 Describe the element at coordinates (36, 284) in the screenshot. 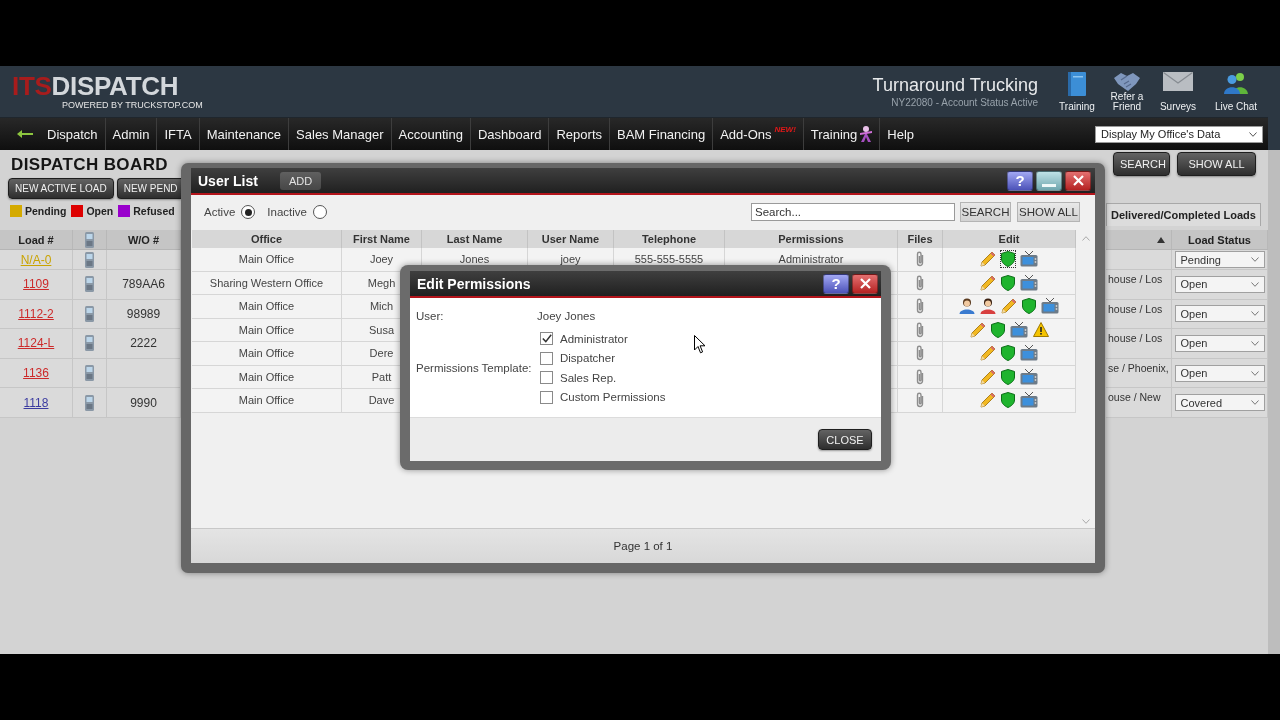

I see `load-number-link: 1109` at that location.